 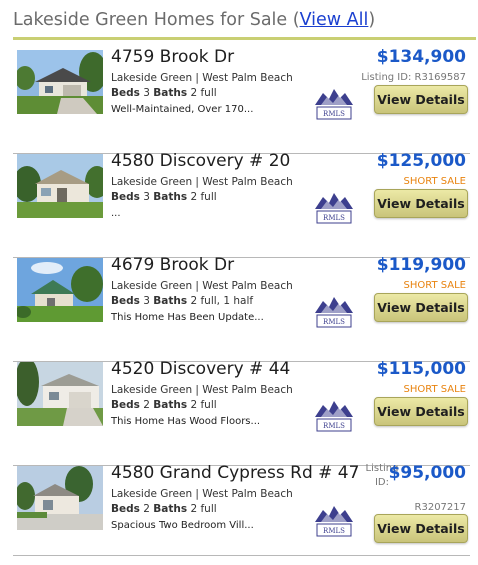 What do you see at coordinates (334, 20) in the screenshot?
I see `view-all-link: View All` at bounding box center [334, 20].